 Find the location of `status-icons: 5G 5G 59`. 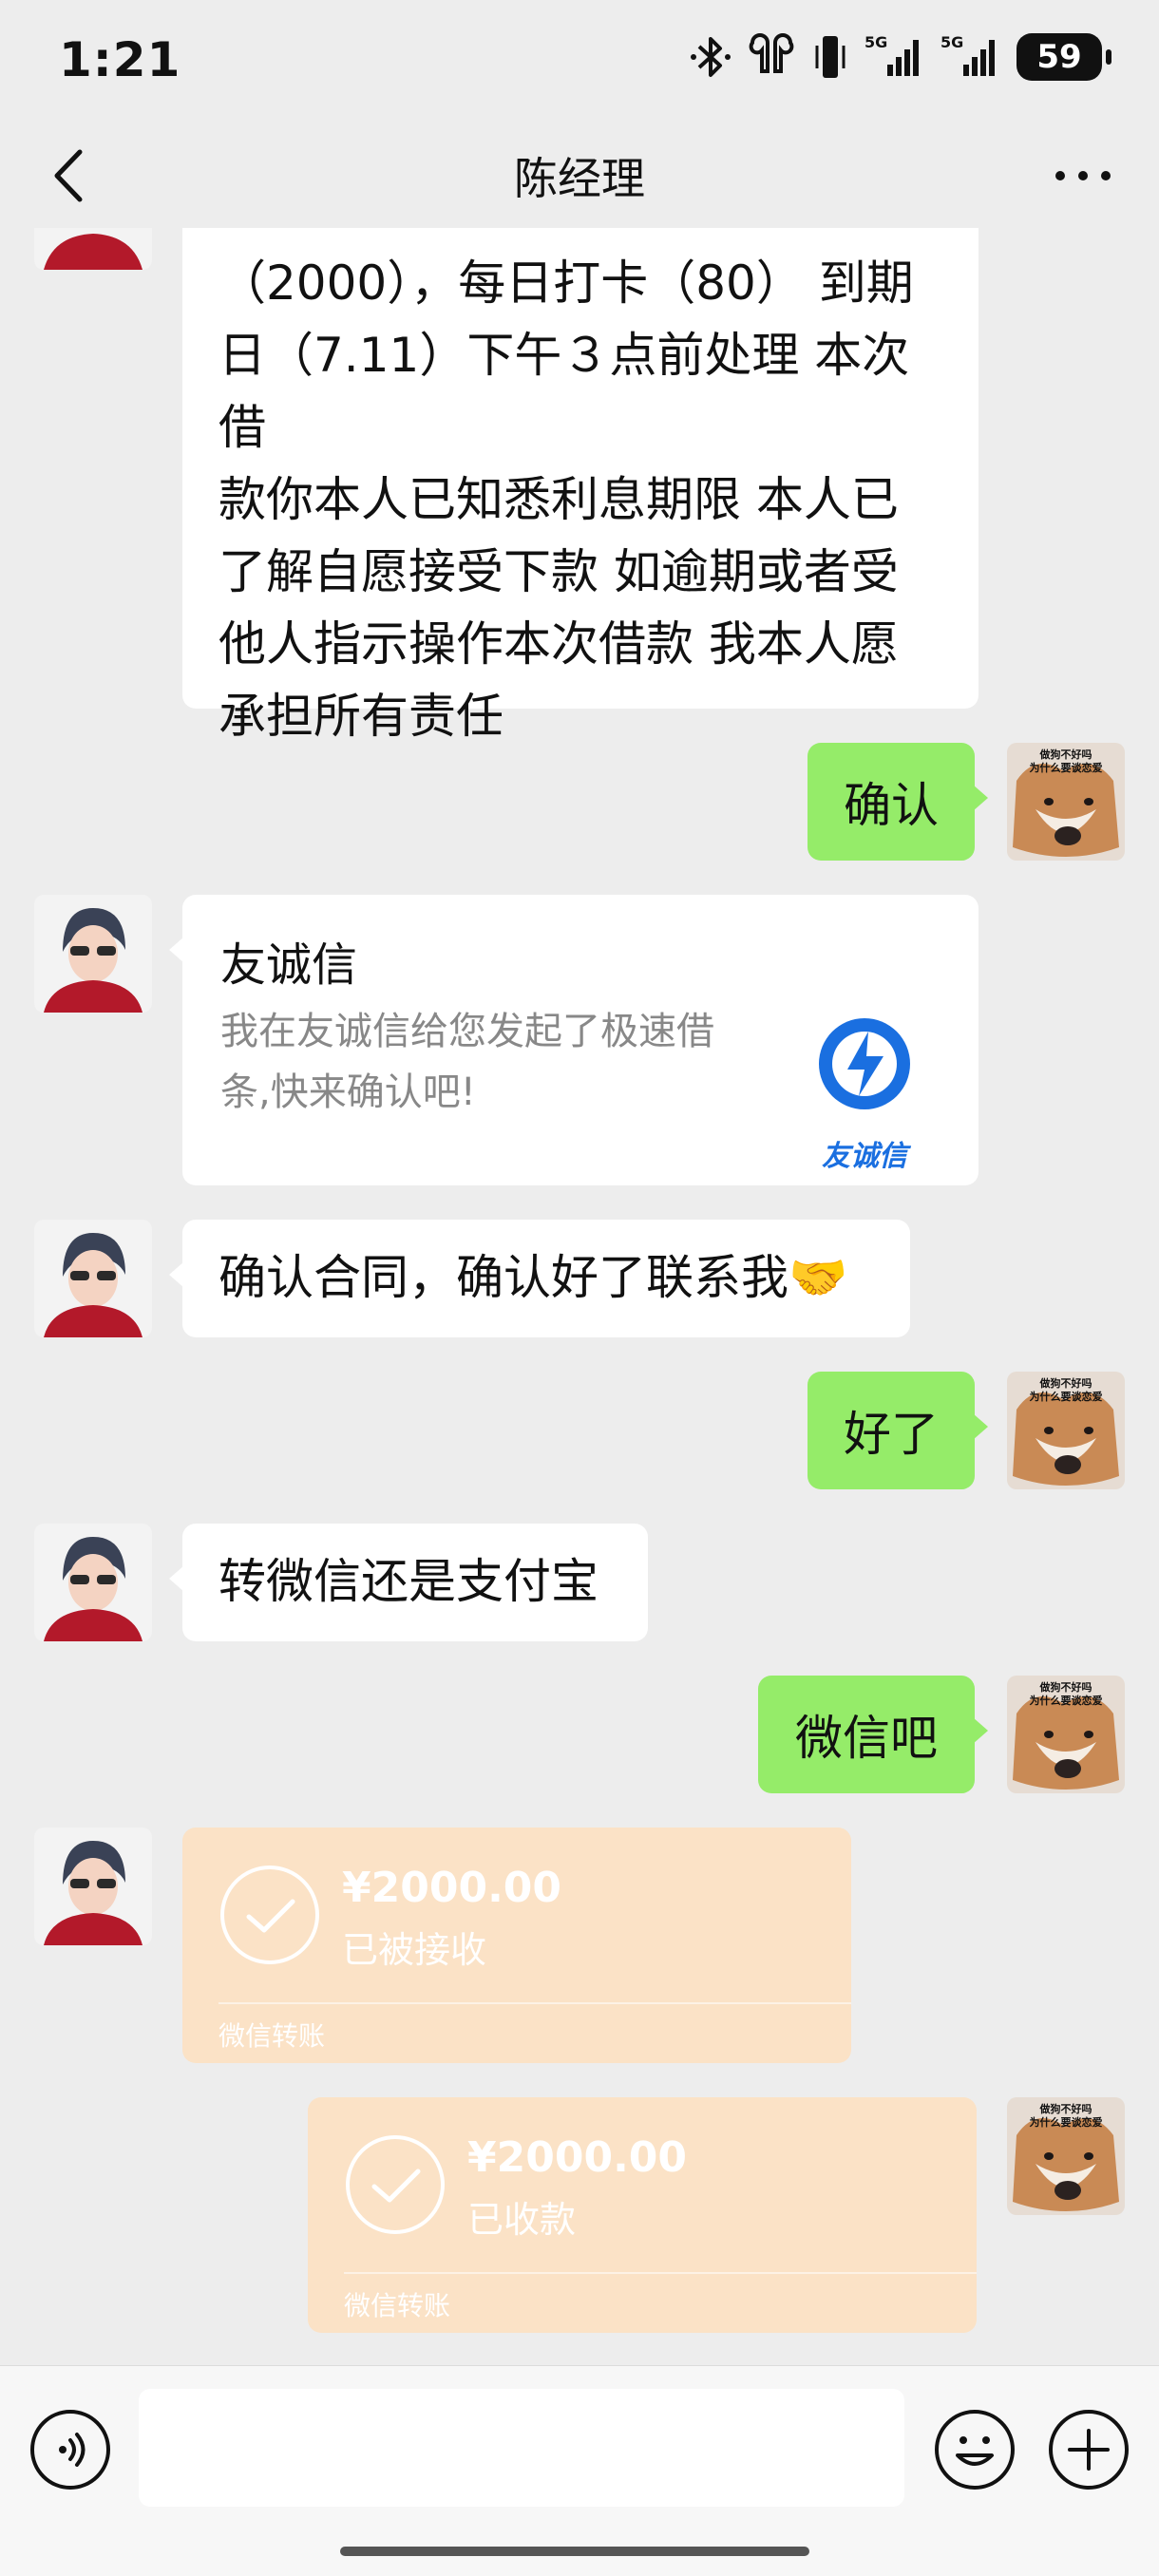

status-icons: 5G 5G 59 is located at coordinates (901, 56).